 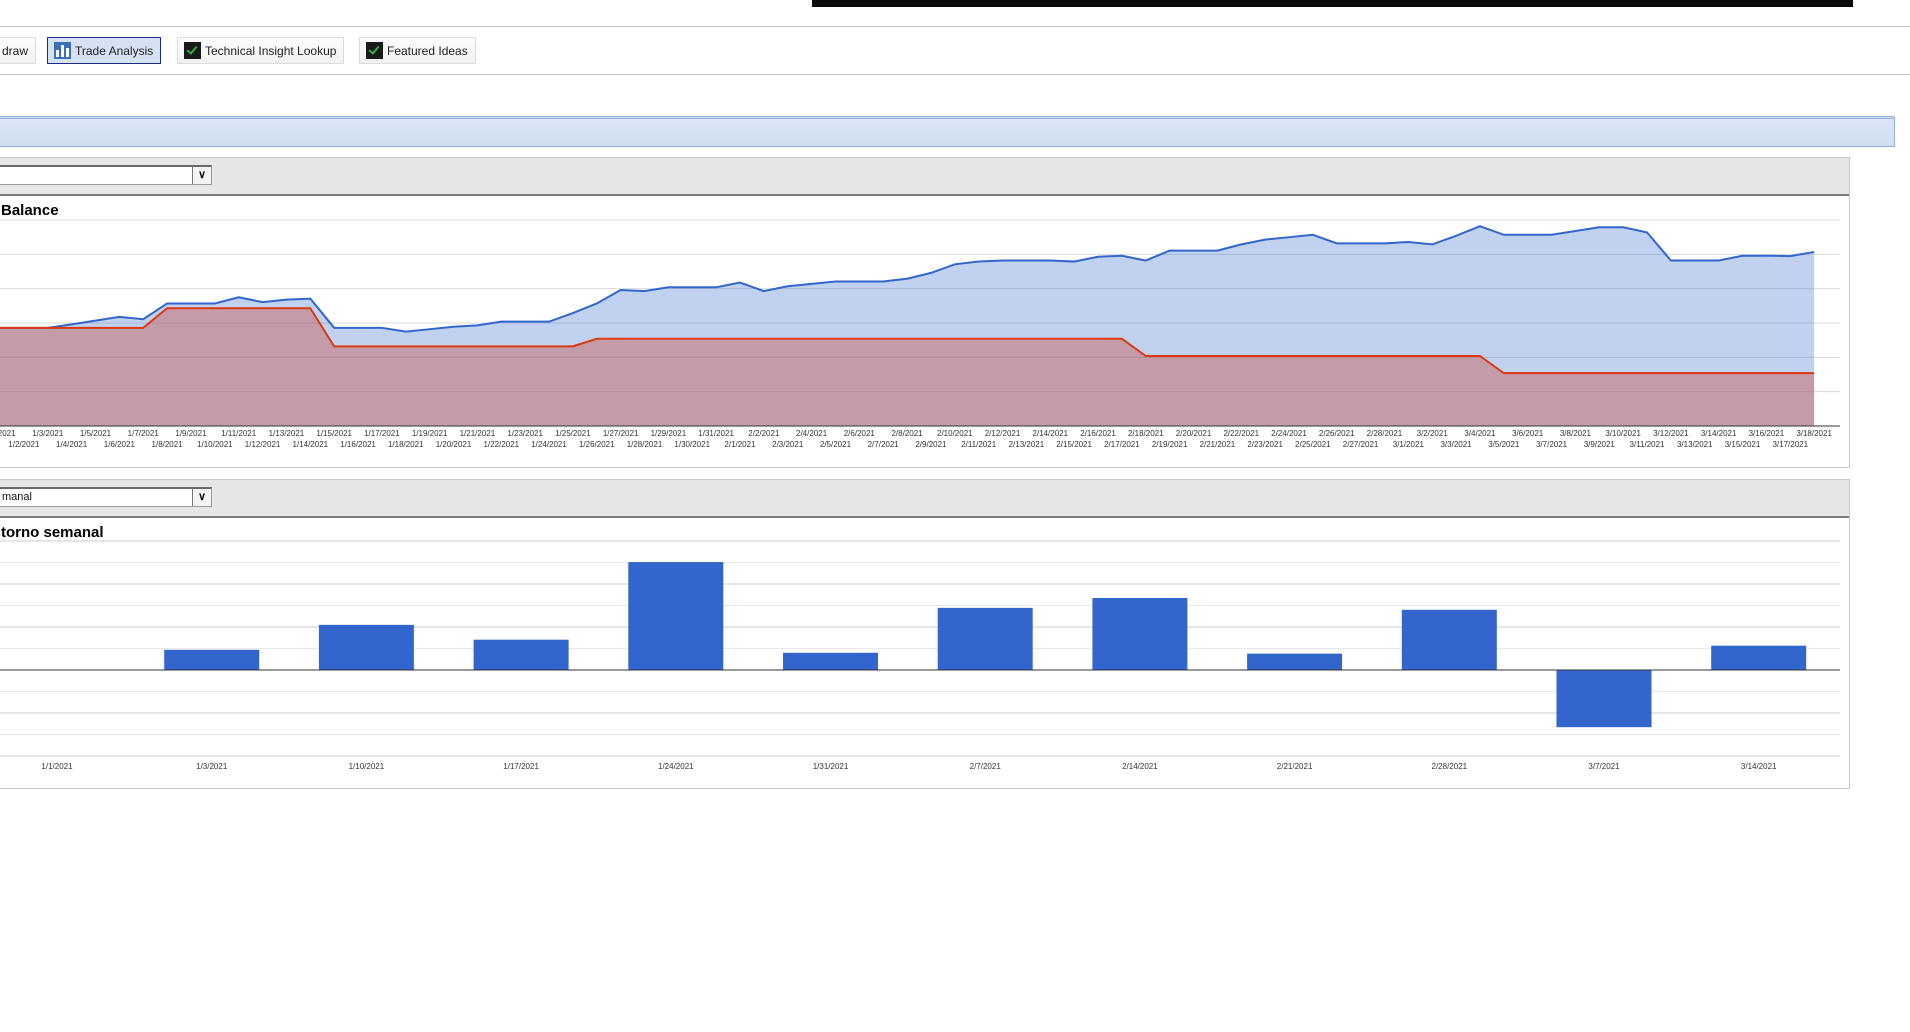 I want to click on x-tick-label: 2/20/2021, so click(x=1194, y=433).